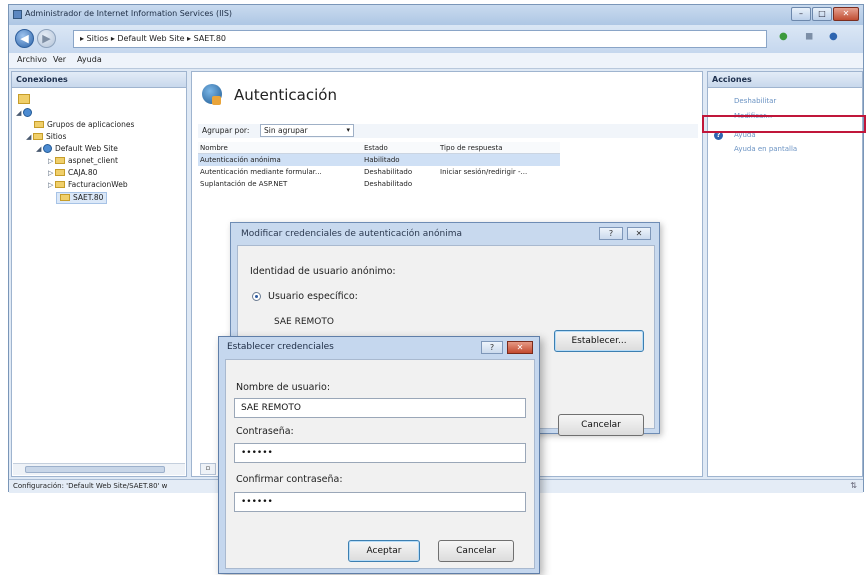 This screenshot has height=575, width=866. What do you see at coordinates (285, 95) in the screenshot?
I see `feature-title: Autenticación` at bounding box center [285, 95].